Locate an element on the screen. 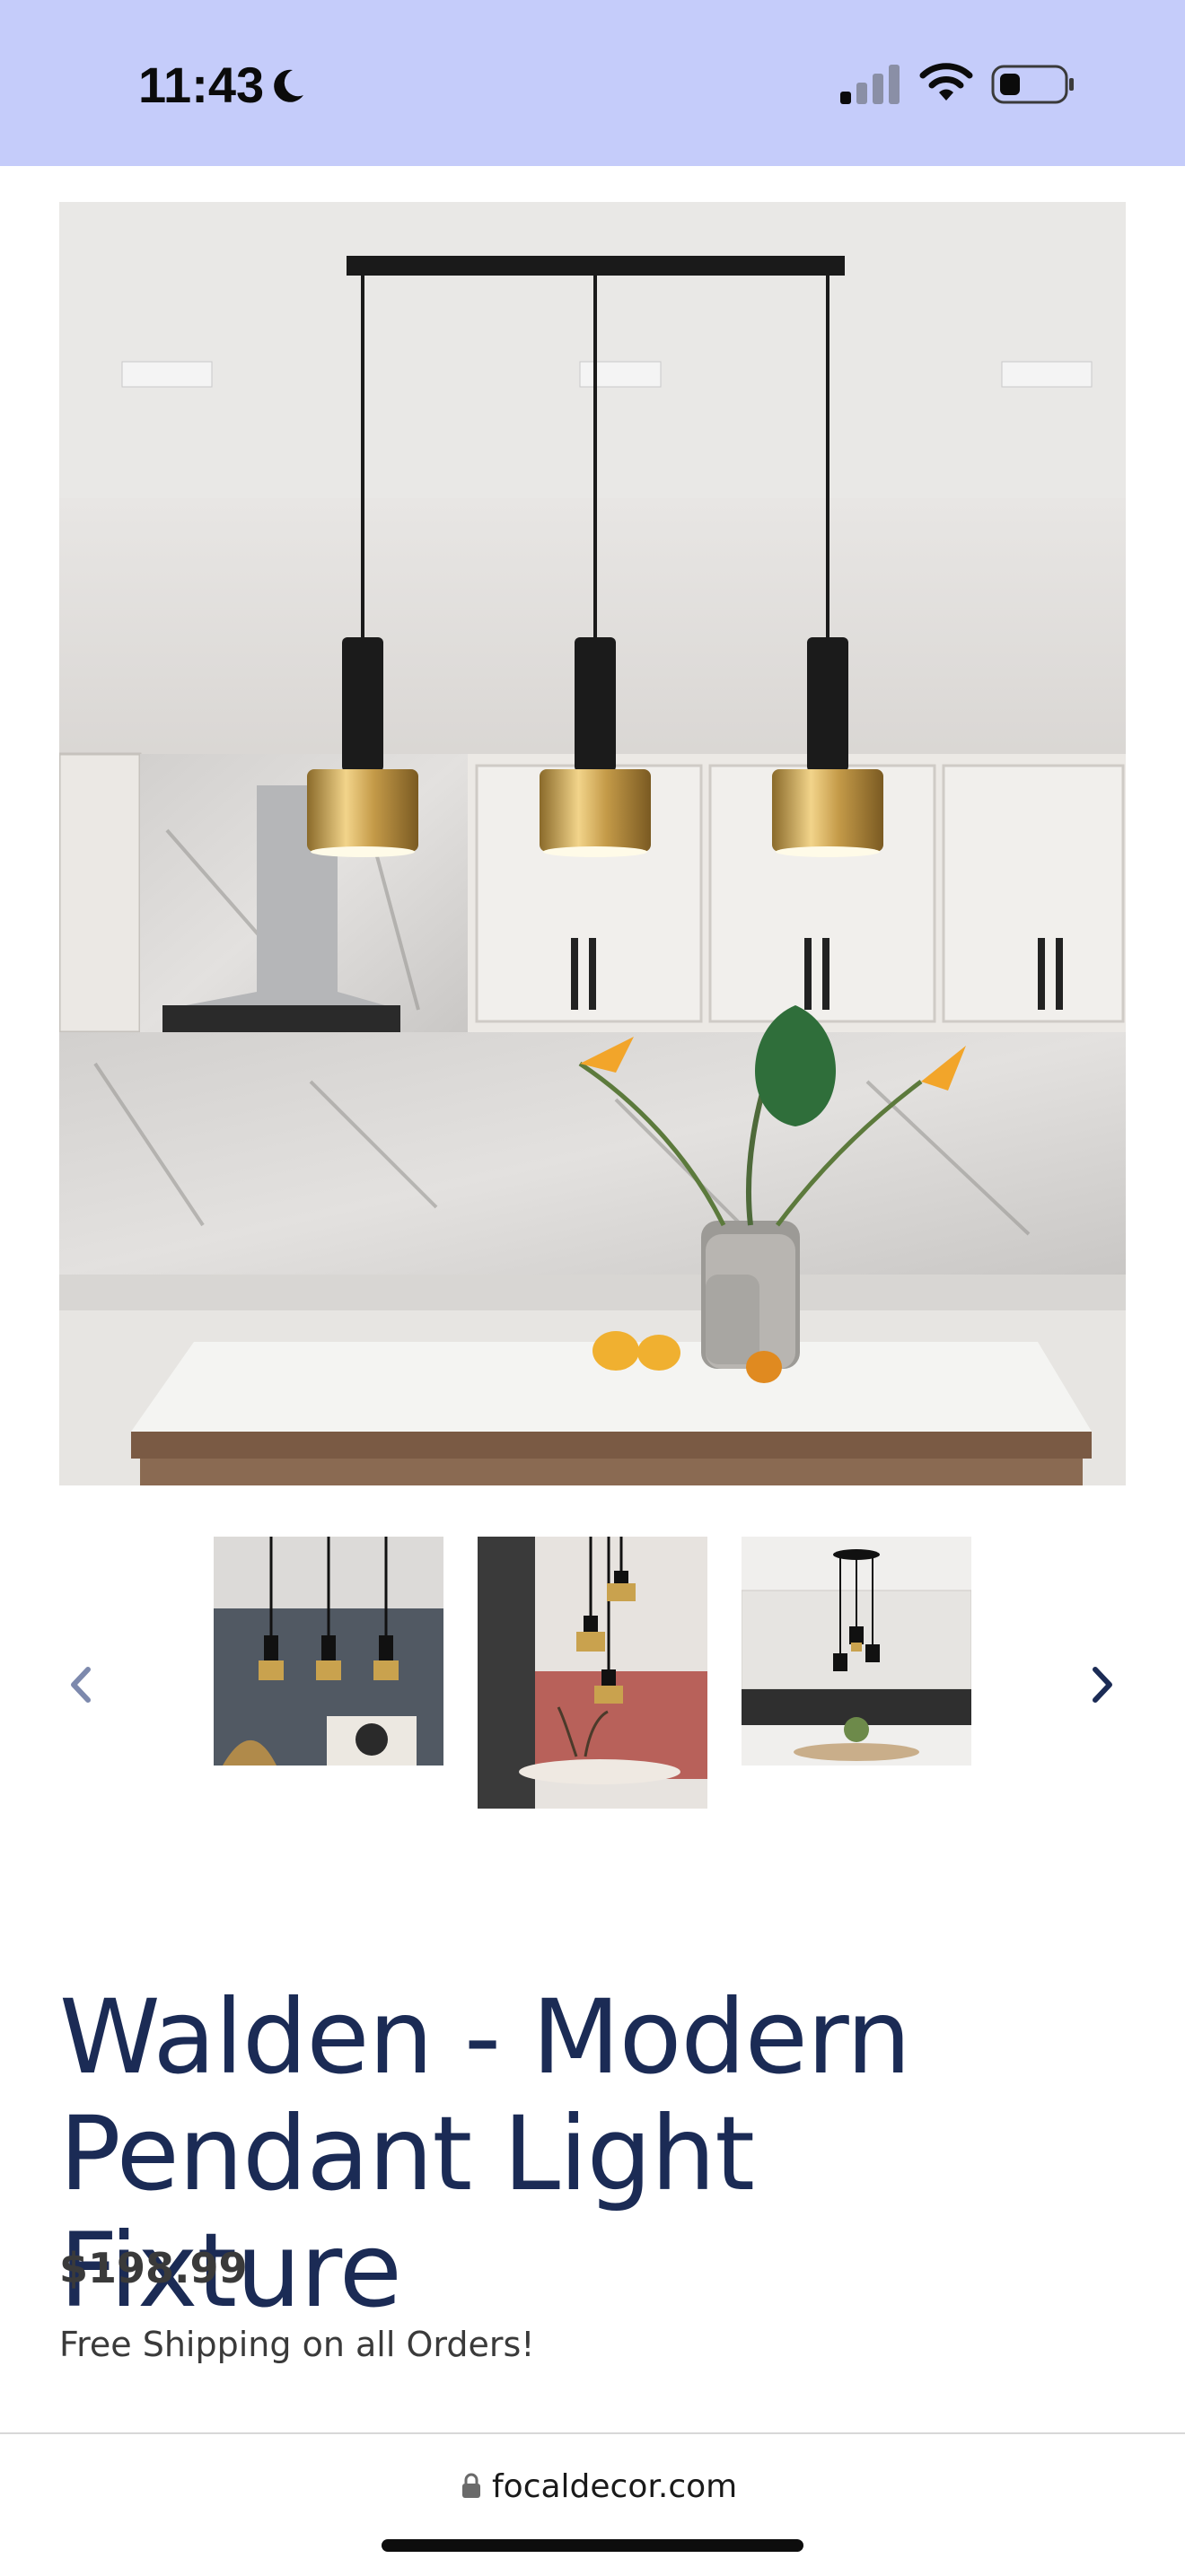  status-bar: 11:43 is located at coordinates (592, 83).